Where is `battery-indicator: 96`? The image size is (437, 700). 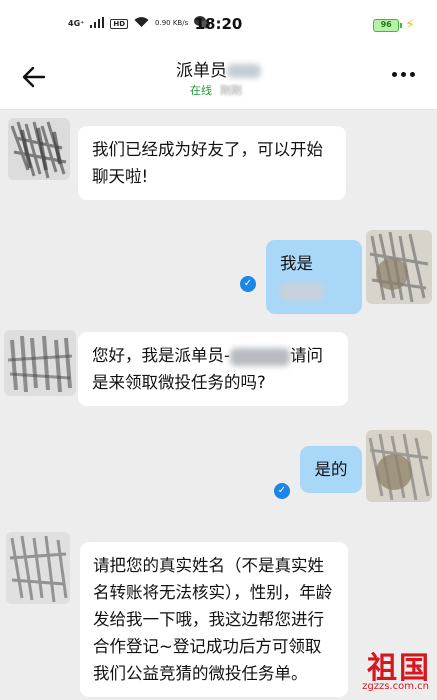
battery-indicator: 96 is located at coordinates (388, 25).